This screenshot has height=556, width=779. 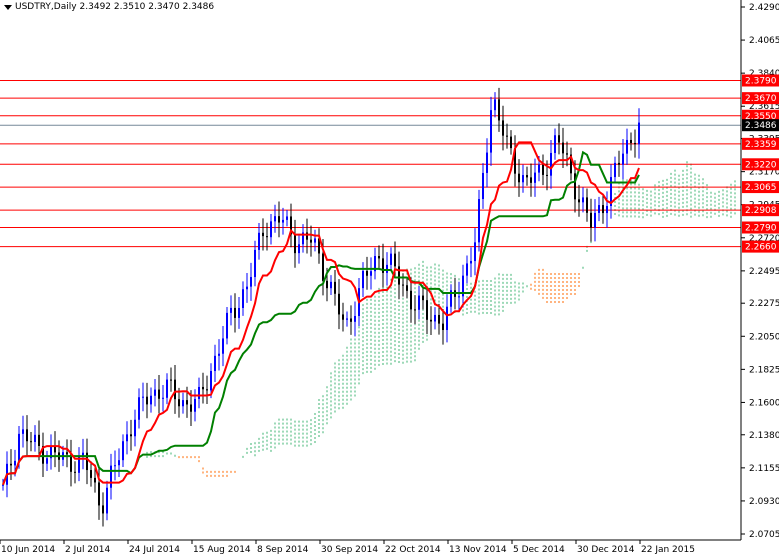 I want to click on x-tick-label: 30 Sep 2014, so click(x=349, y=550).